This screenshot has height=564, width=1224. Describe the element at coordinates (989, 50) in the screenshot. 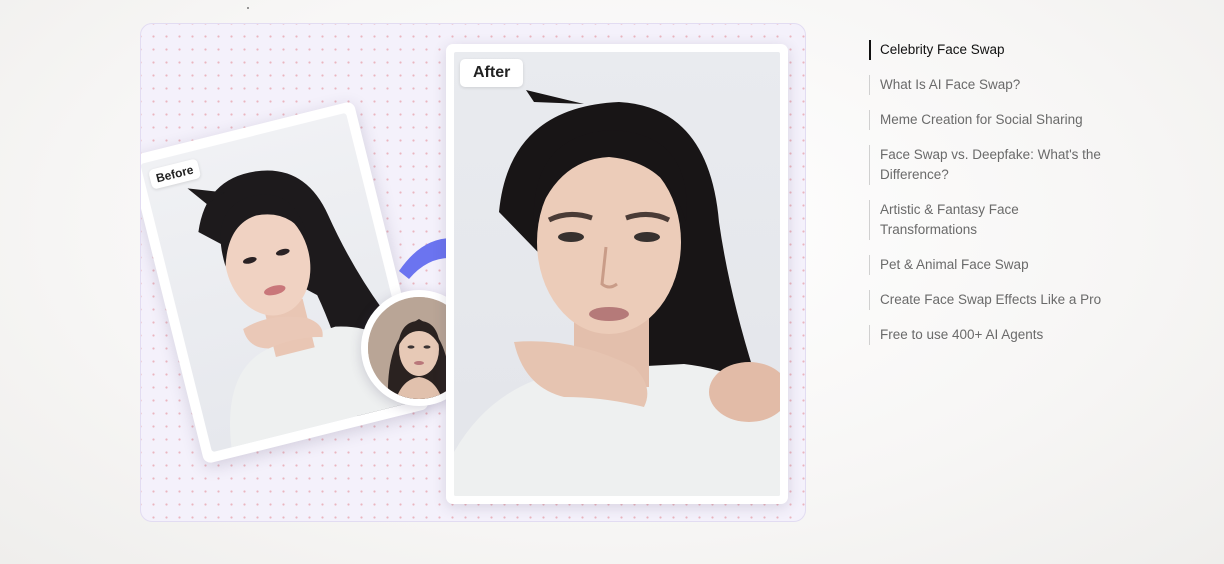

I see `toc-item-celebrity-face-swap: Celebrity Face Swap` at that location.